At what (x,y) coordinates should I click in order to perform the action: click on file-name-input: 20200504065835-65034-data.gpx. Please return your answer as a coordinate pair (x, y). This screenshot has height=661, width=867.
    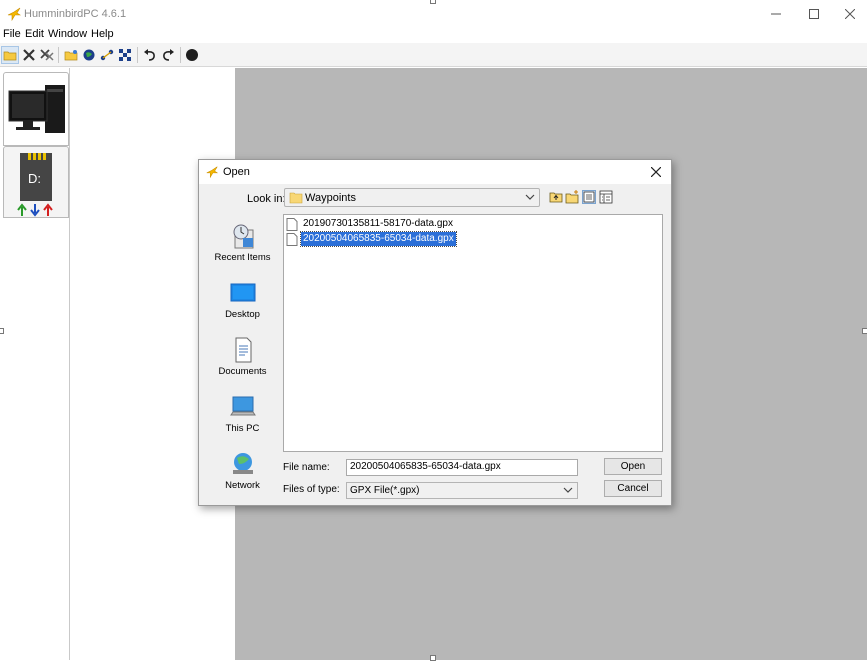
    Looking at the image, I should click on (462, 467).